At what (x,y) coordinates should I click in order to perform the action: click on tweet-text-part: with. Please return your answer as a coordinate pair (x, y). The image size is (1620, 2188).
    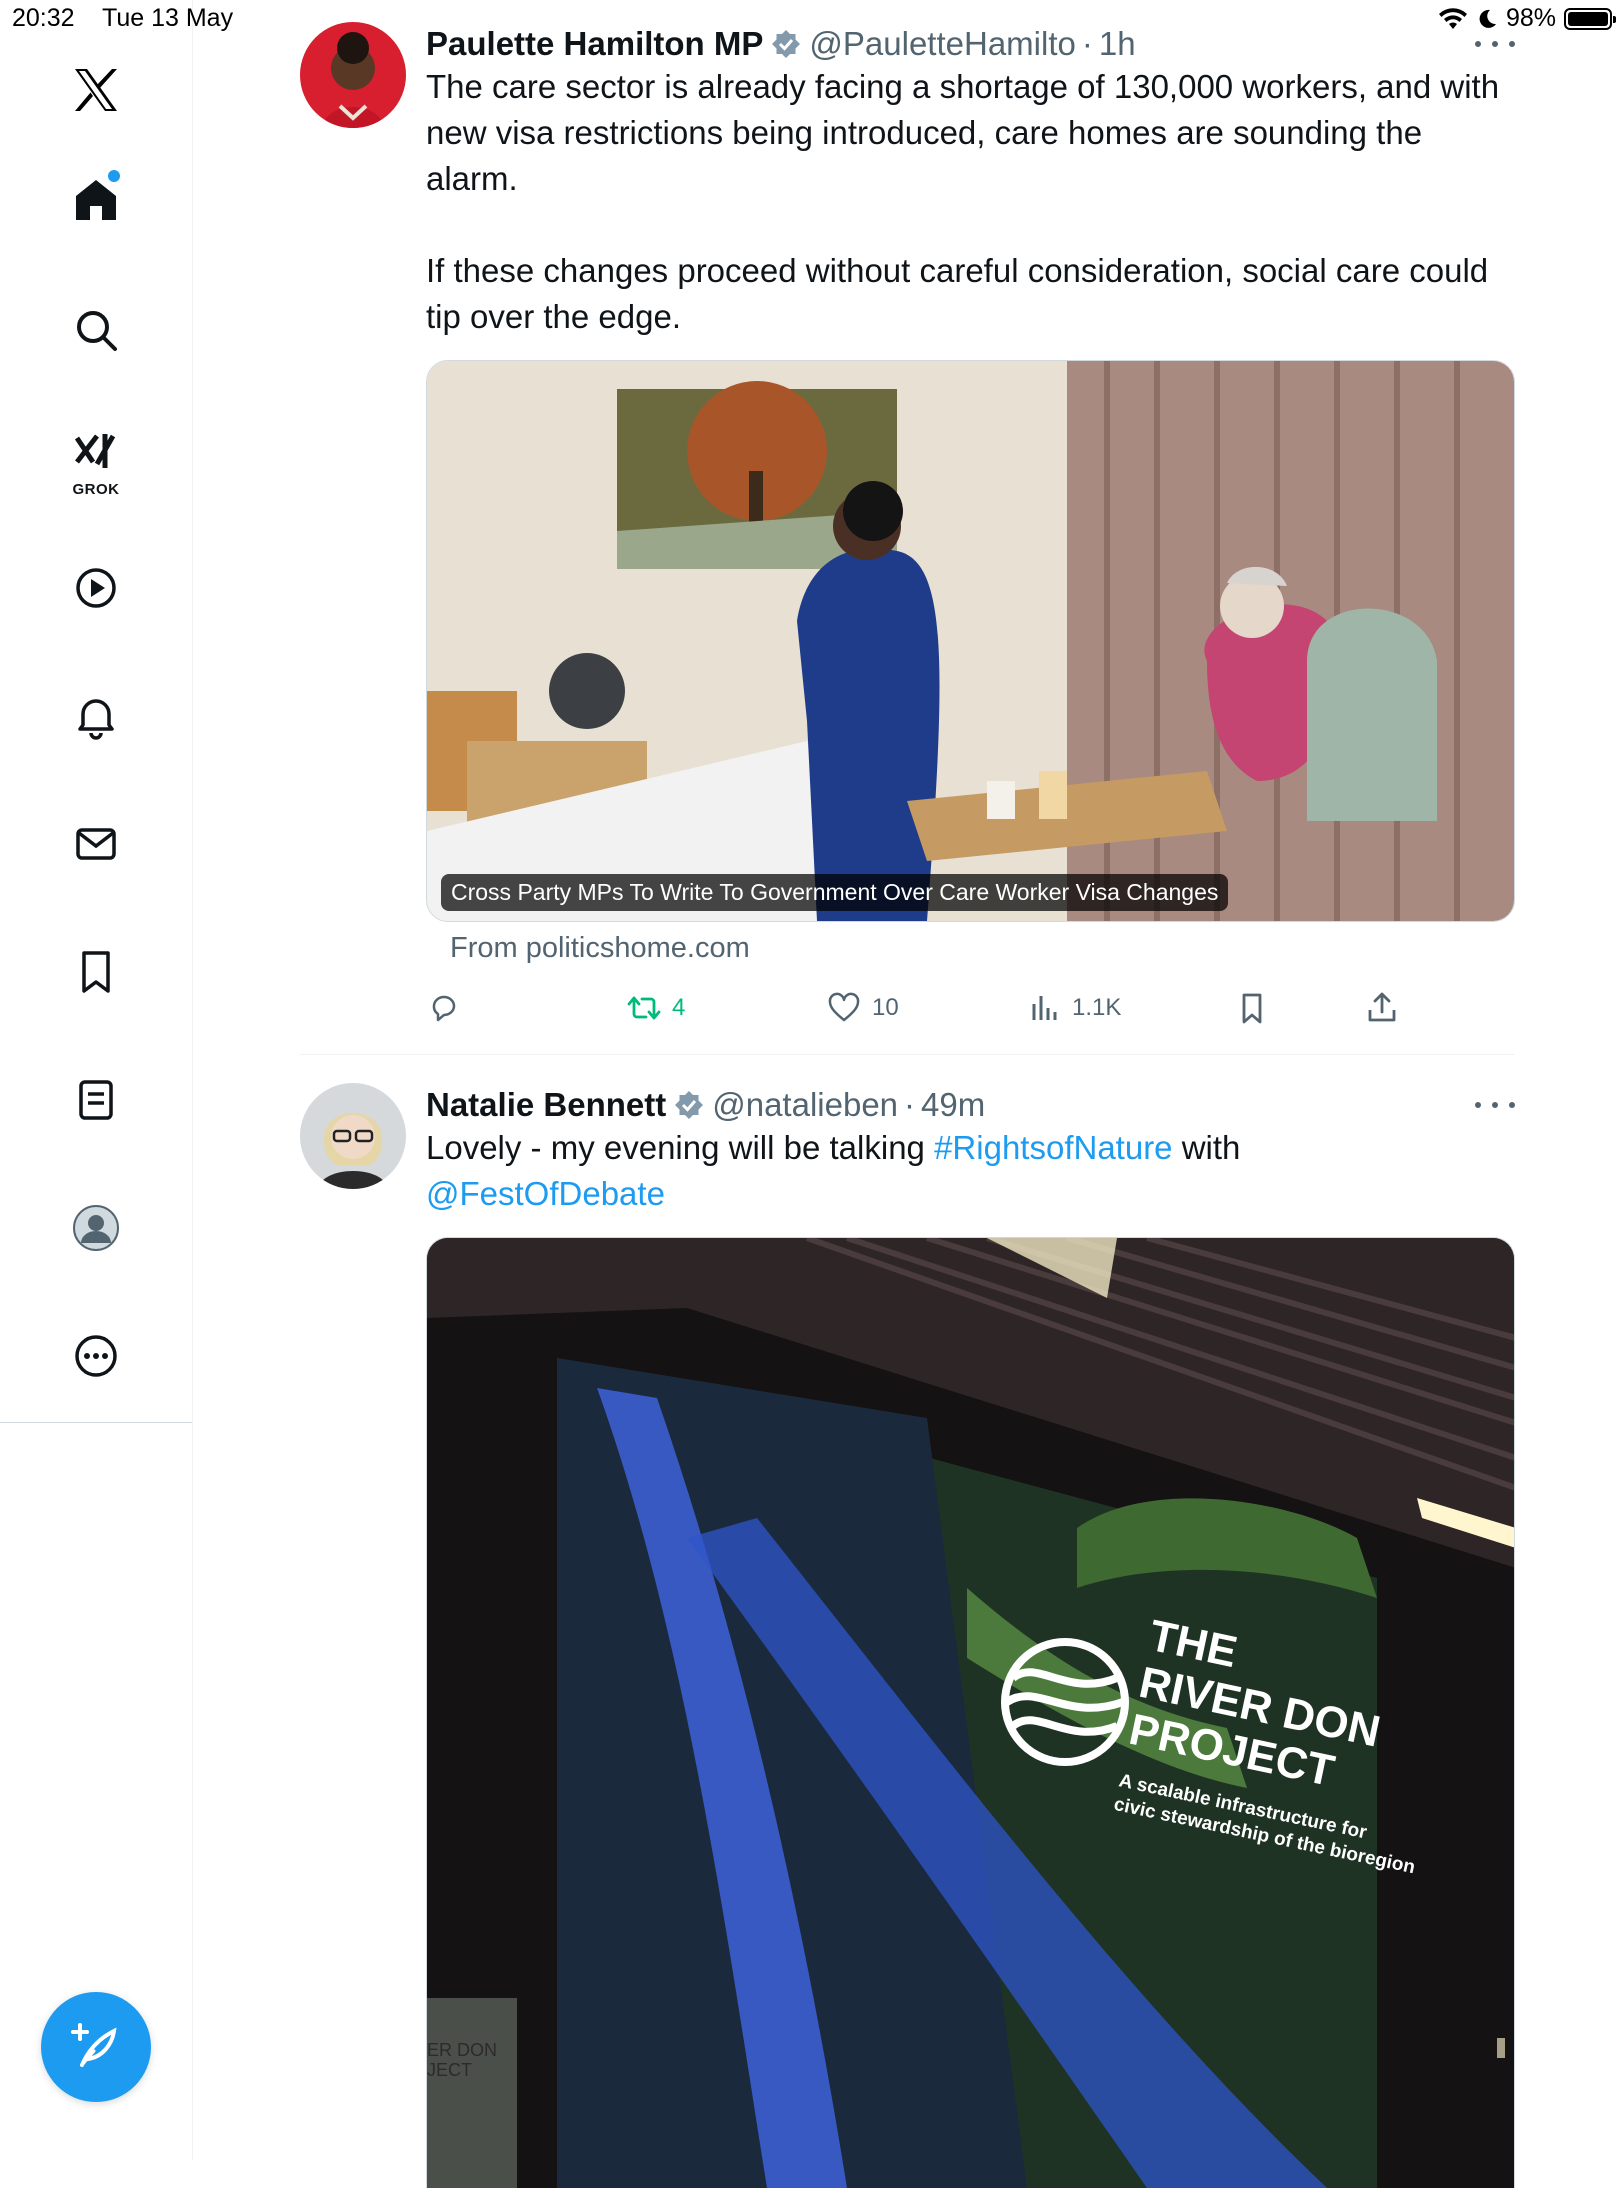
    Looking at the image, I should click on (1206, 1147).